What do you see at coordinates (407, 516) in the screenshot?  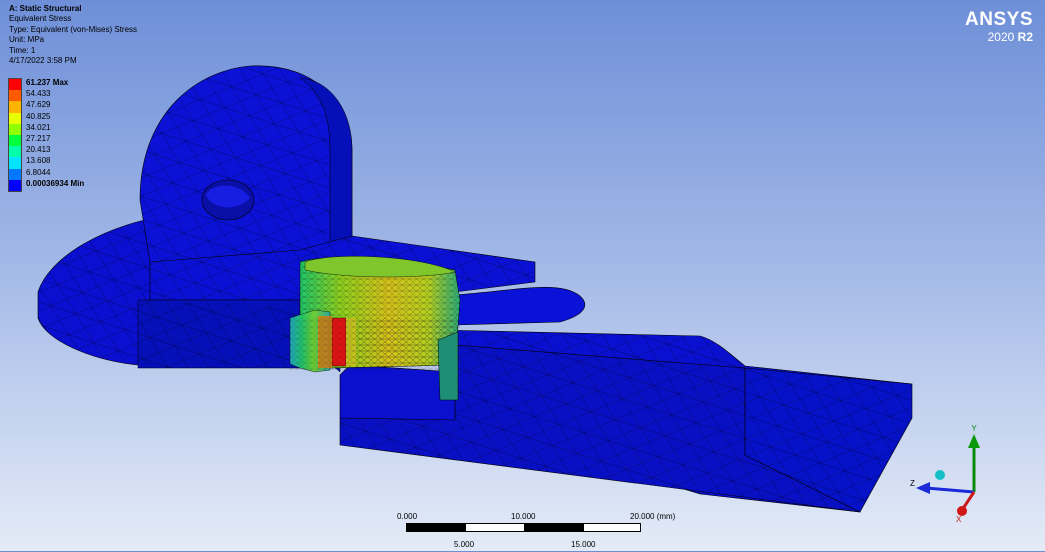 I see `scale-label-0: 0.000` at bounding box center [407, 516].